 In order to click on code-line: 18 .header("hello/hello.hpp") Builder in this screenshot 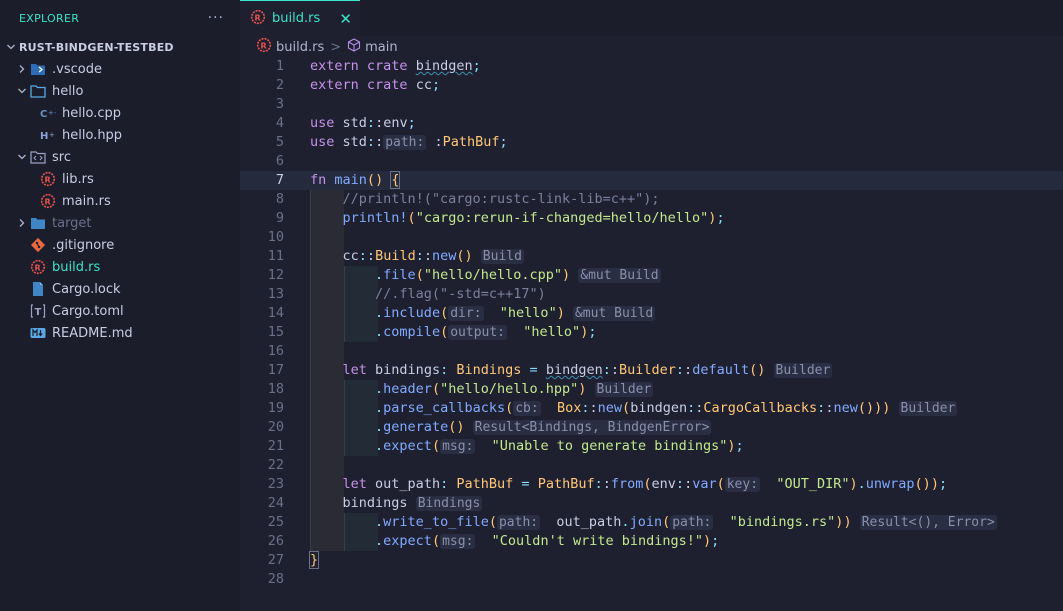, I will do `click(651, 389)`.